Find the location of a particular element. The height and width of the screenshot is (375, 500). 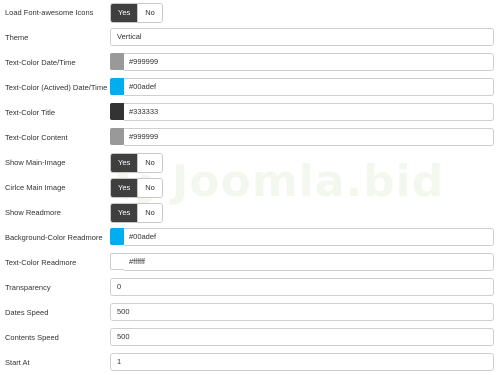

bg-color-readmore-input: #00adef is located at coordinates (309, 237).